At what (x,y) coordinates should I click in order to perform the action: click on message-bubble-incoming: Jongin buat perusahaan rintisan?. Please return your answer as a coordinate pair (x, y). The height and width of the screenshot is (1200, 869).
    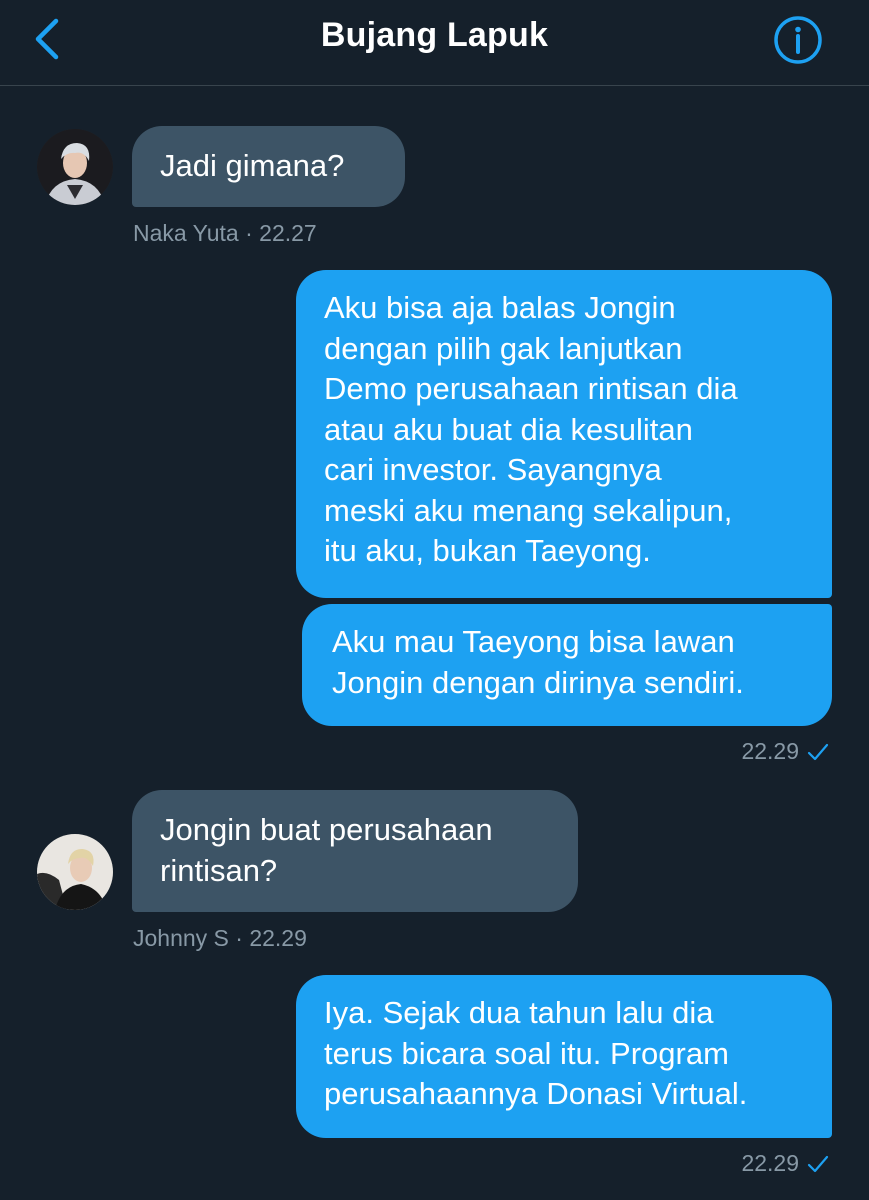
    Looking at the image, I should click on (355, 851).